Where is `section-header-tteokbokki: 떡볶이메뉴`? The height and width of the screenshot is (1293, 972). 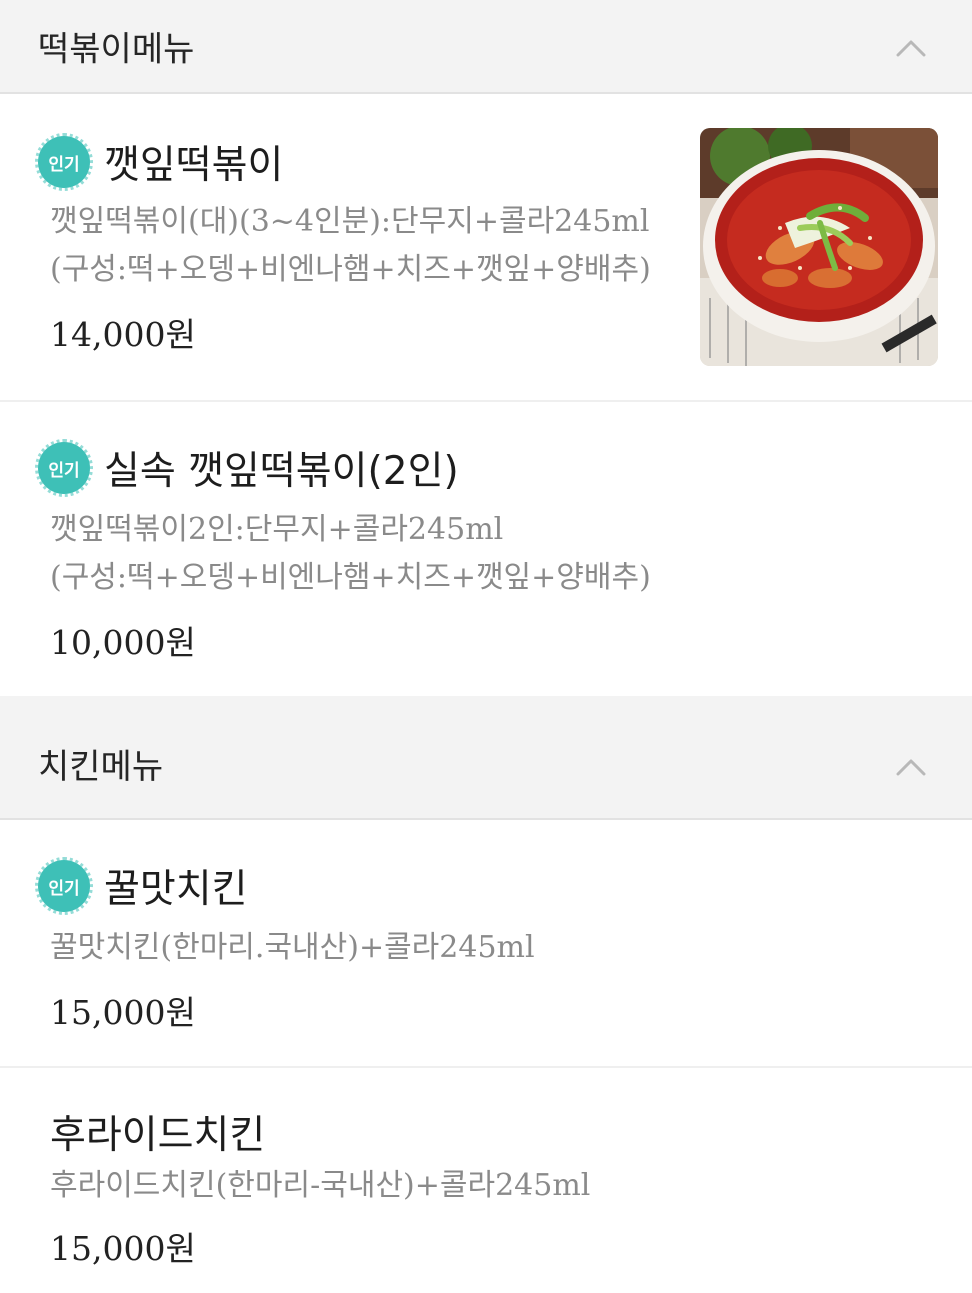
section-header-tteokbokki: 떡볶이메뉴 is located at coordinates (486, 47).